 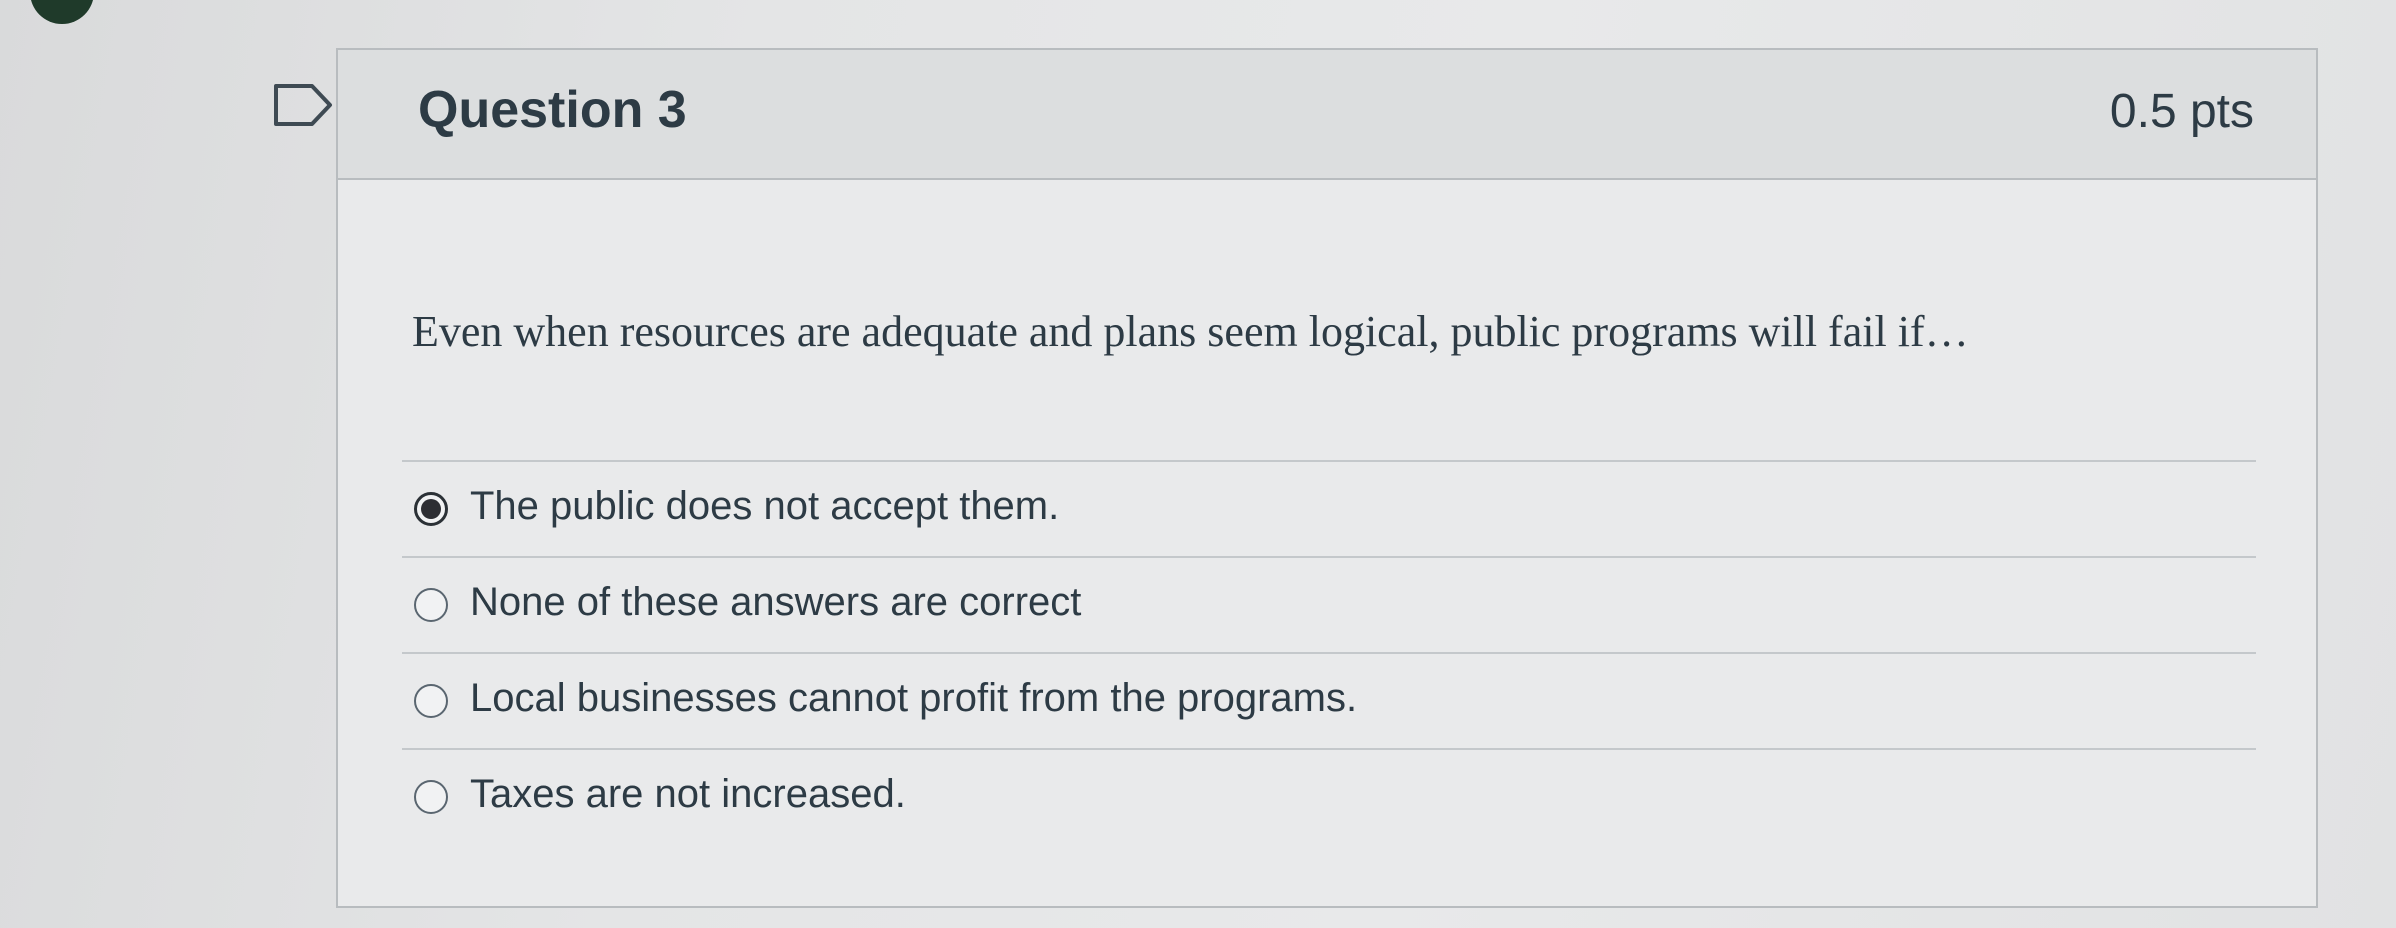 I want to click on question-points: 0.5 pts, so click(x=2181, y=111).